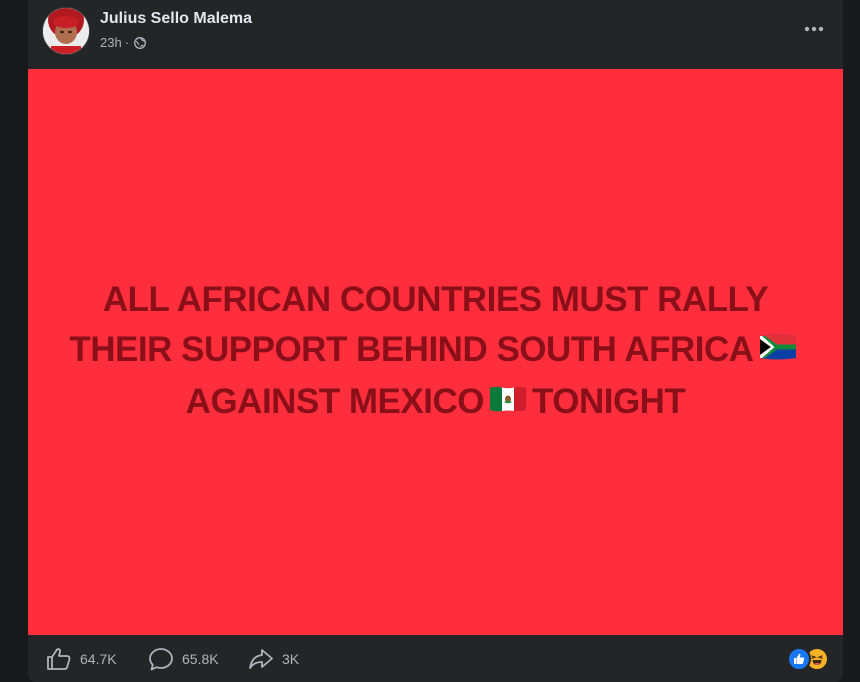 Image resolution: width=860 pixels, height=682 pixels. I want to click on like-button: 64.7K, so click(81, 659).